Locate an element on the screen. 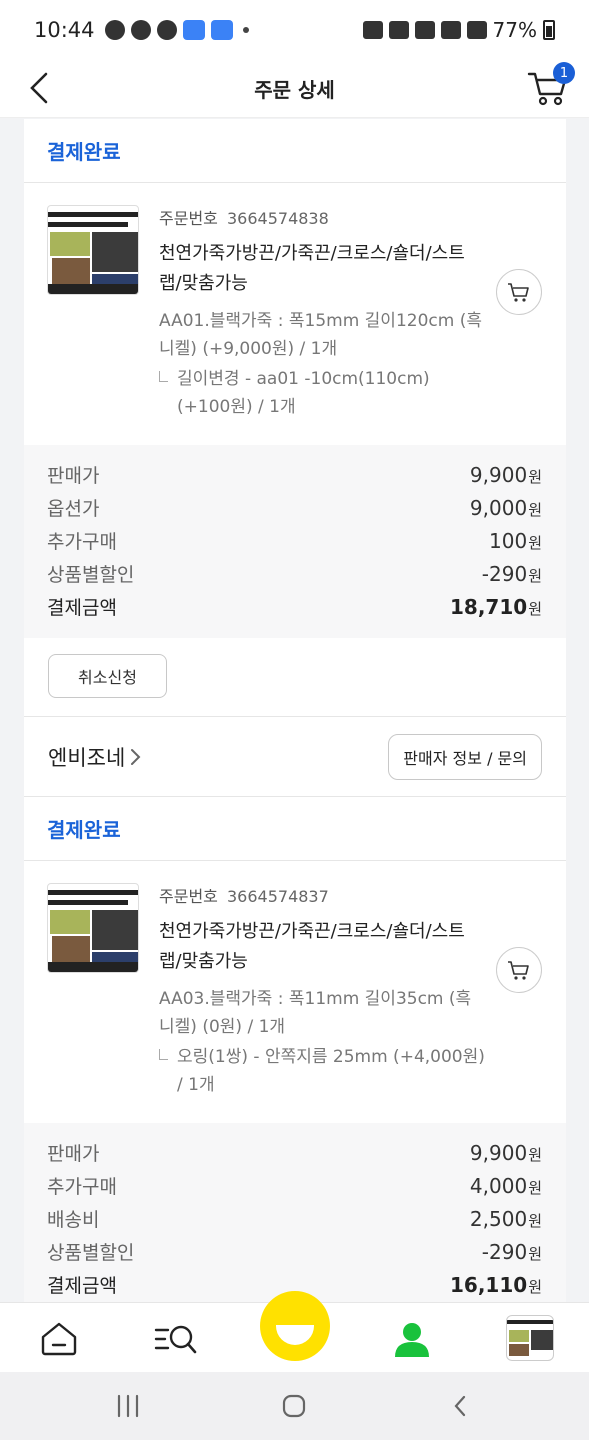  sol-icon is located at coordinates (193, 30).